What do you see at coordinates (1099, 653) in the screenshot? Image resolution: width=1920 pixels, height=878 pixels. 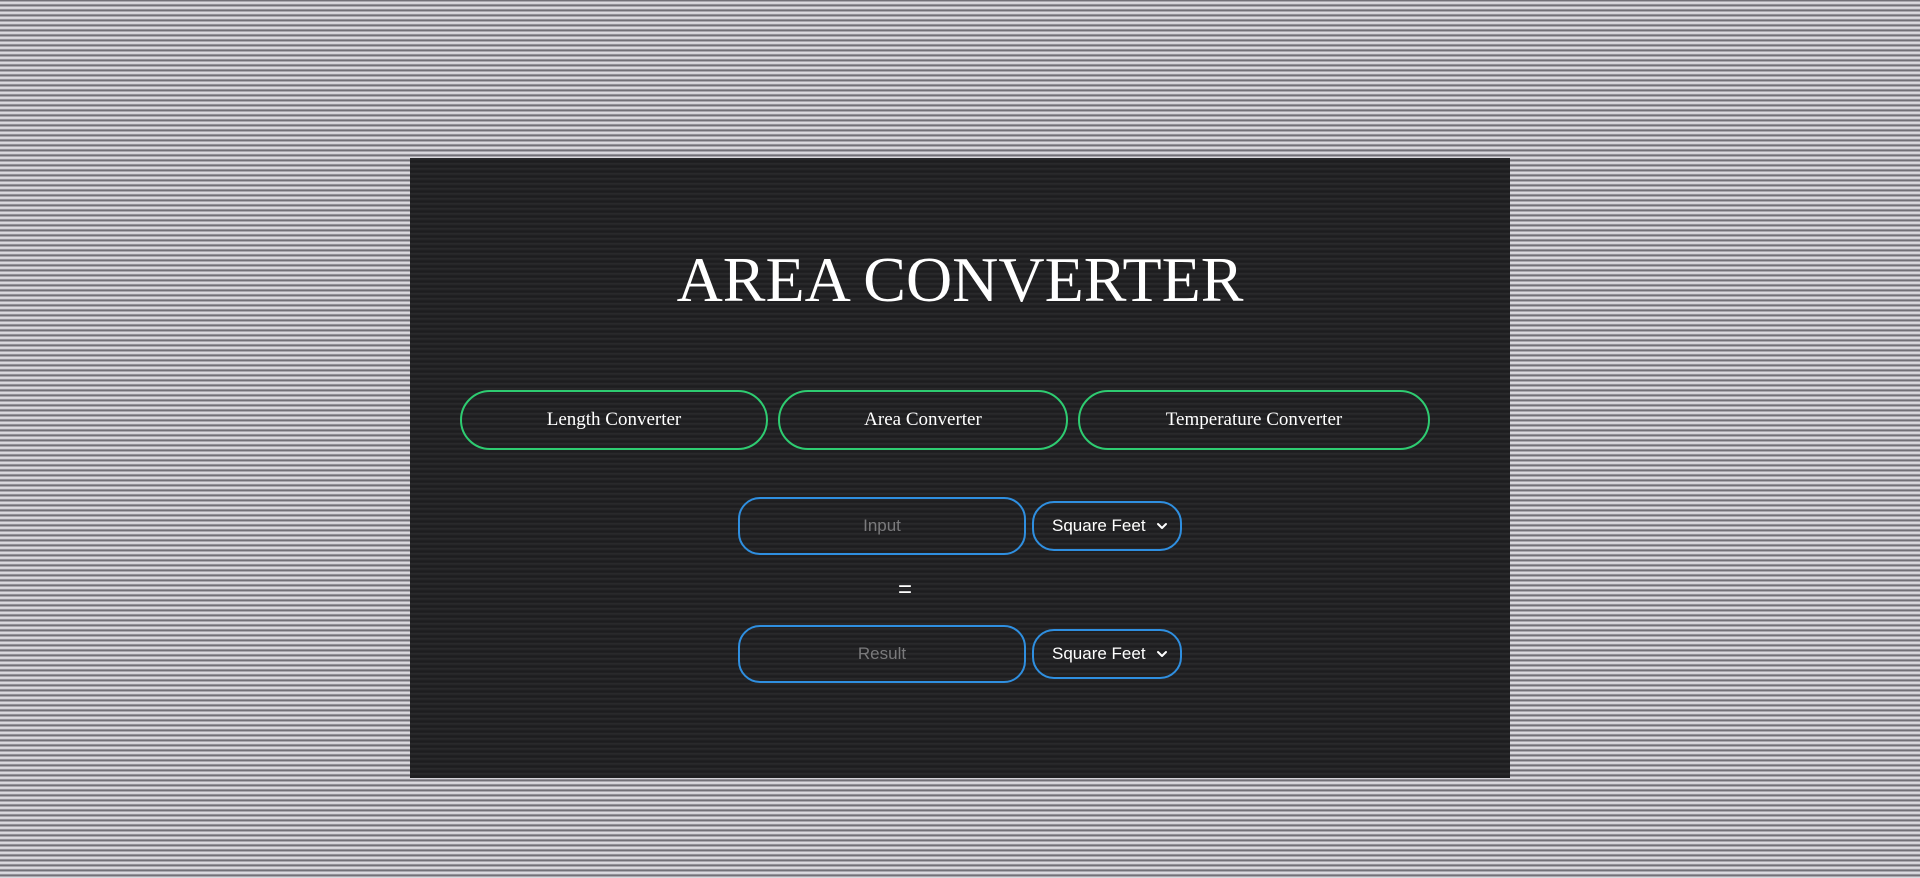 I see `result-unit-selected: Square Feet` at bounding box center [1099, 653].